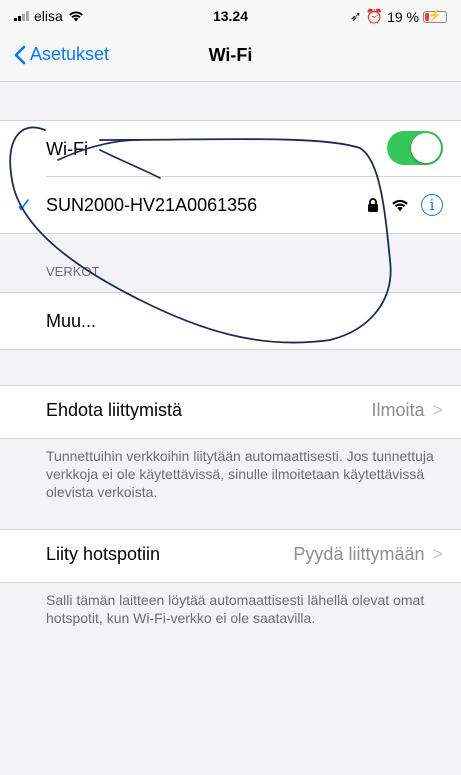 The width and height of the screenshot is (461, 775). Describe the element at coordinates (73, 271) in the screenshot. I see `networks-header: VERKOT` at that location.